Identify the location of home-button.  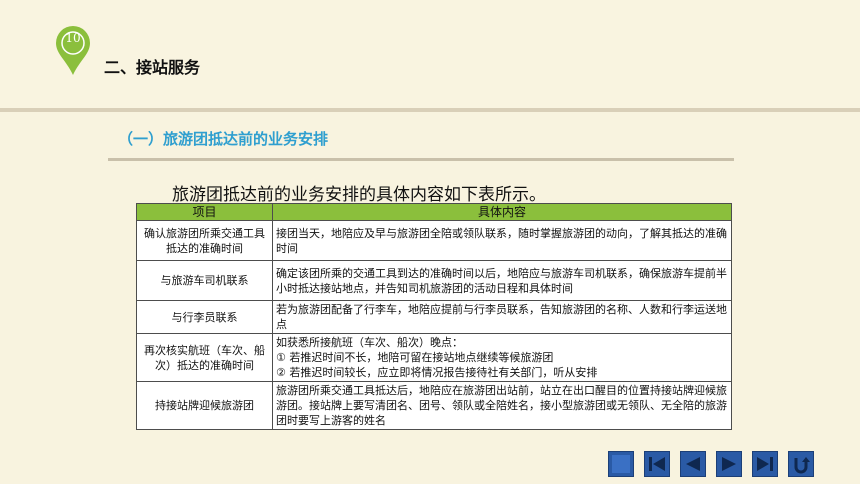
(621, 464).